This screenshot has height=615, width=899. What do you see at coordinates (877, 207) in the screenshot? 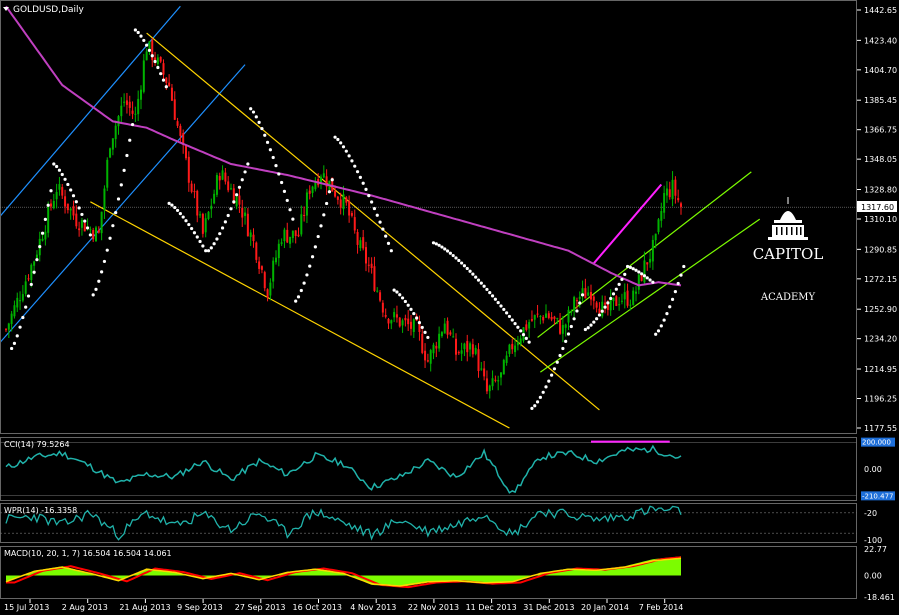
I see `current-price-label: 1317.60` at bounding box center [877, 207].